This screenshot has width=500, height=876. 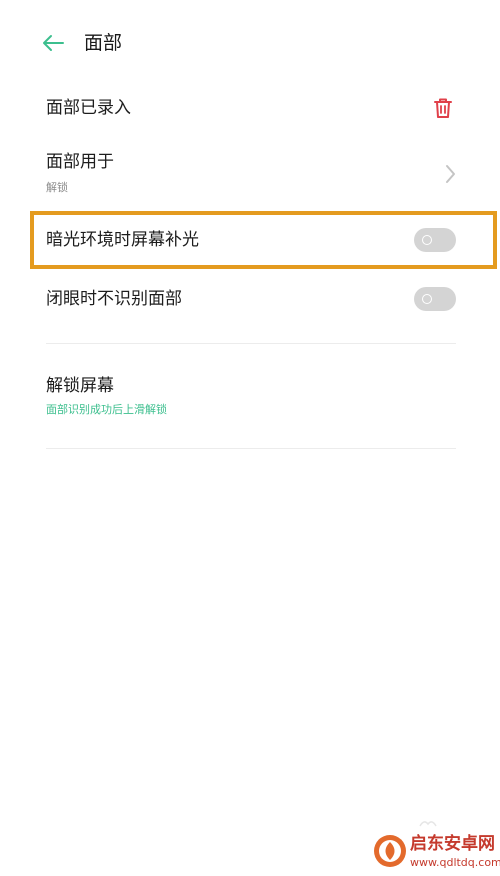 I want to click on trash-icon, so click(x=443, y=108).